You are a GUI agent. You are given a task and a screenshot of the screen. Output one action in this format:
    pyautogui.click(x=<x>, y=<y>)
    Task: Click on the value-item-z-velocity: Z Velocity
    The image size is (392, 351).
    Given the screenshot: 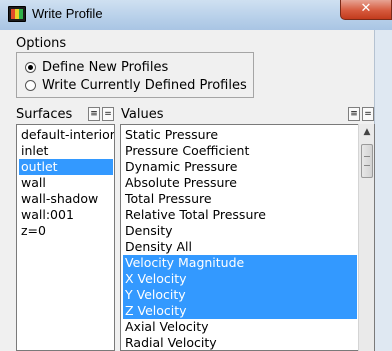 What is the action you would take?
    pyautogui.click(x=240, y=311)
    